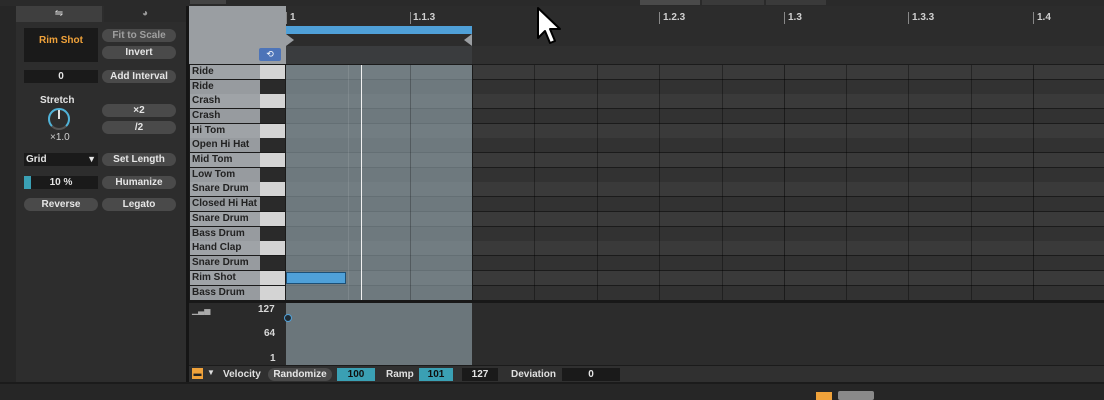  I want to click on stretch-value: ×1.0, so click(60, 137).